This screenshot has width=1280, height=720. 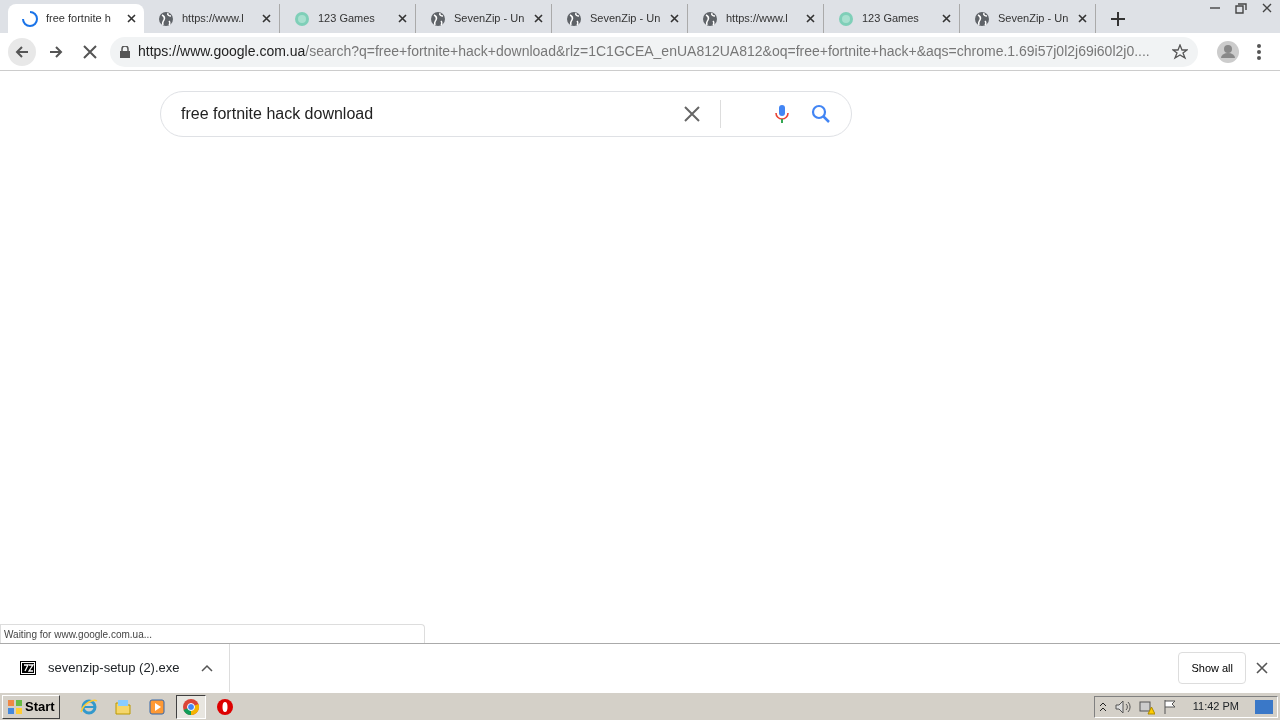 What do you see at coordinates (1264, 706) in the screenshot?
I see `desktop-icon` at bounding box center [1264, 706].